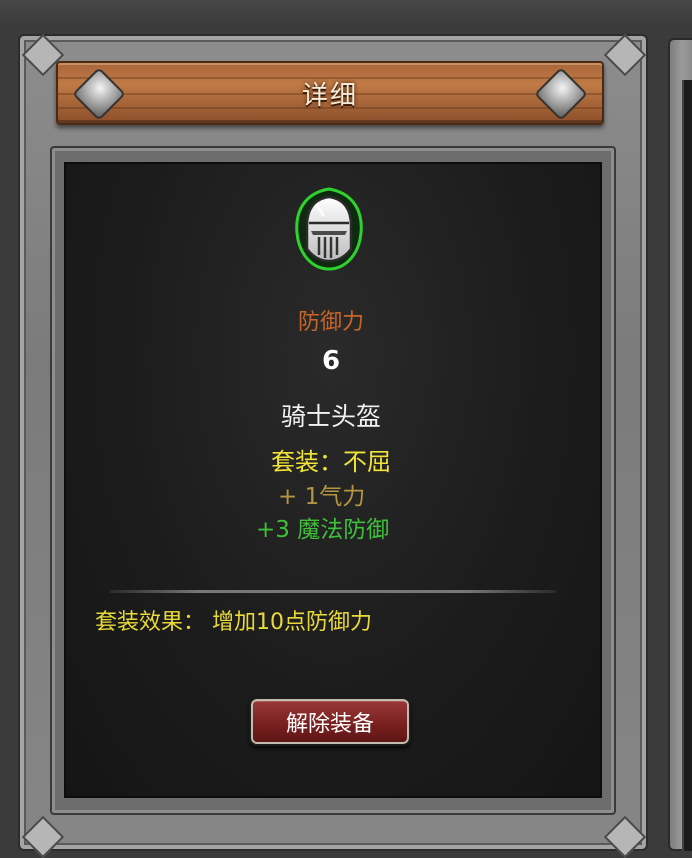 This screenshot has width=692, height=858. I want to click on stat-label: 防御力, so click(330, 322).